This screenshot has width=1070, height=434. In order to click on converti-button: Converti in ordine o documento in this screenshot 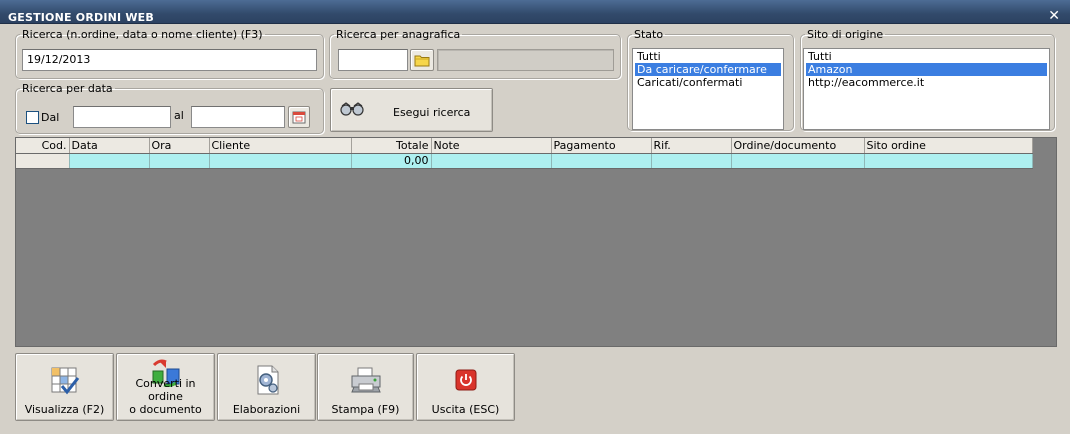, I will do `click(165, 387)`.